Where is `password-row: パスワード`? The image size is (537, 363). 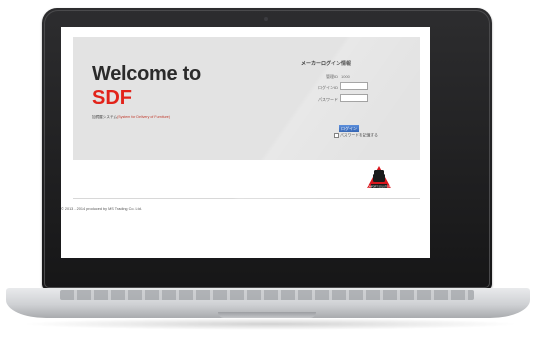 password-row: パスワード is located at coordinates (356, 99).